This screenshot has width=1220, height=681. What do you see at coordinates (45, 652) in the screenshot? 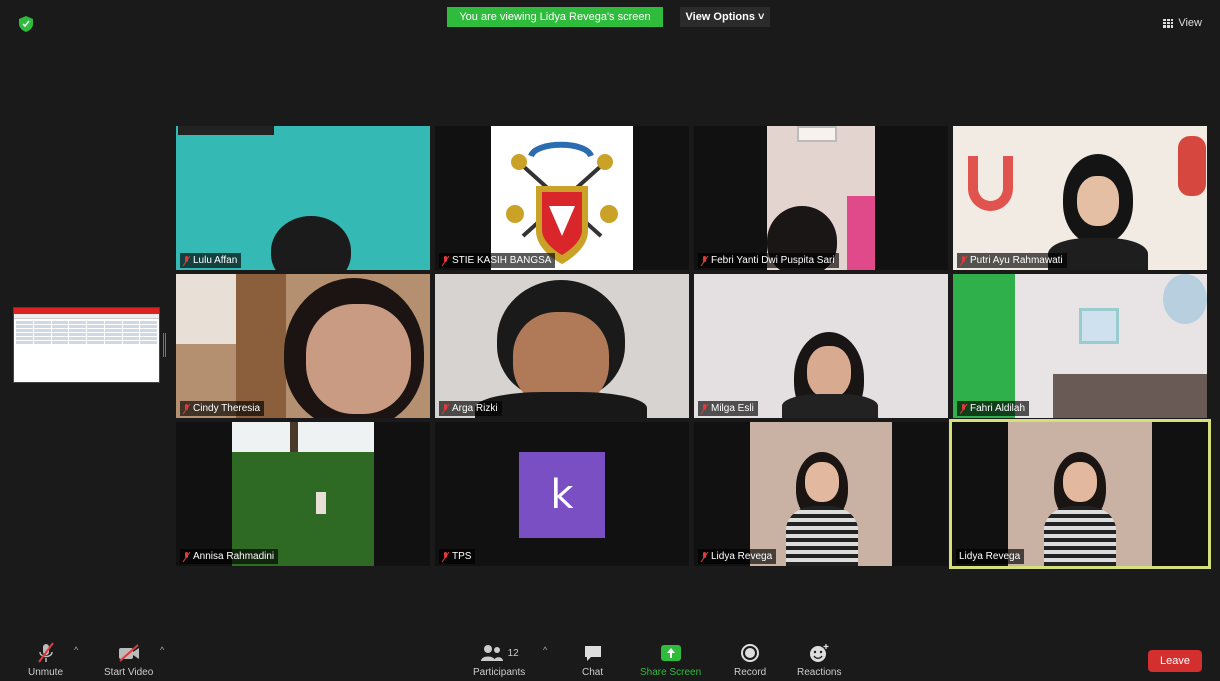
I see `mic-muted-icon` at bounding box center [45, 652].